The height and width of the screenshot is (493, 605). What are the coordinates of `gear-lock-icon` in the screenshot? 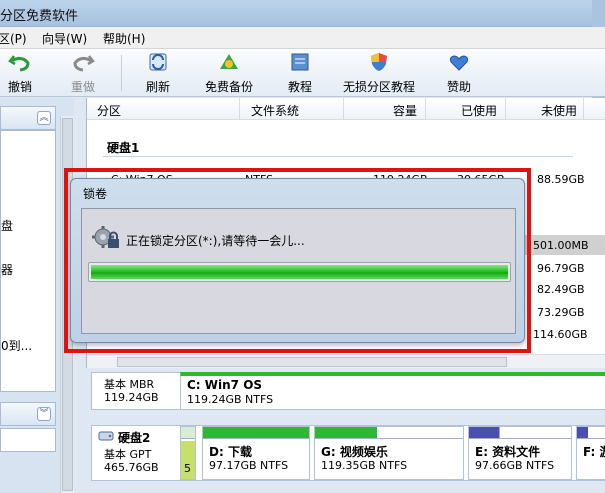 It's located at (105, 237).